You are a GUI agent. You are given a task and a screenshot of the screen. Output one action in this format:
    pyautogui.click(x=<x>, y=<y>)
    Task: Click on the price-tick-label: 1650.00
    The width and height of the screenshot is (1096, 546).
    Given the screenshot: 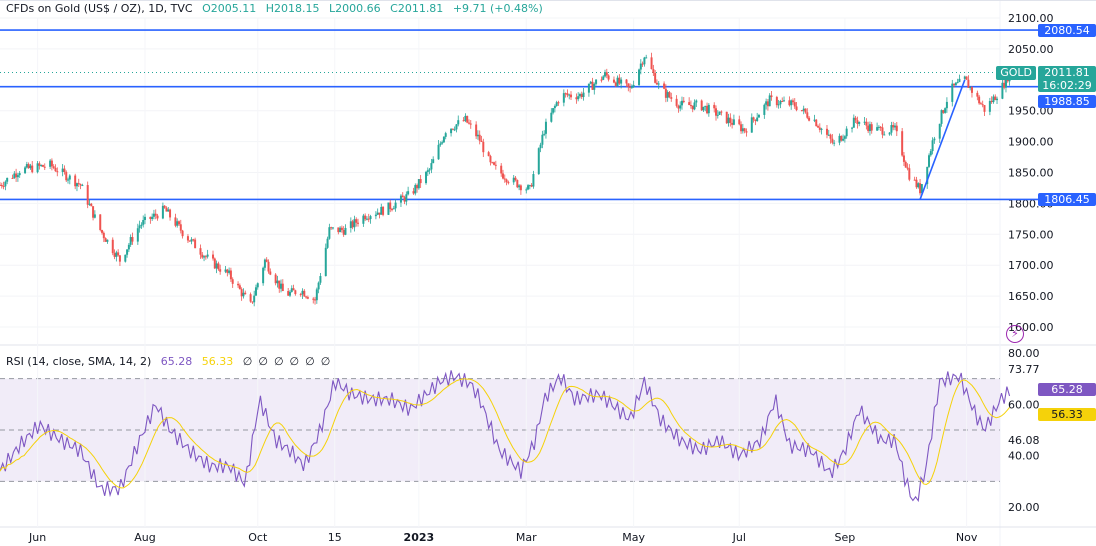 What is the action you would take?
    pyautogui.click(x=1031, y=296)
    